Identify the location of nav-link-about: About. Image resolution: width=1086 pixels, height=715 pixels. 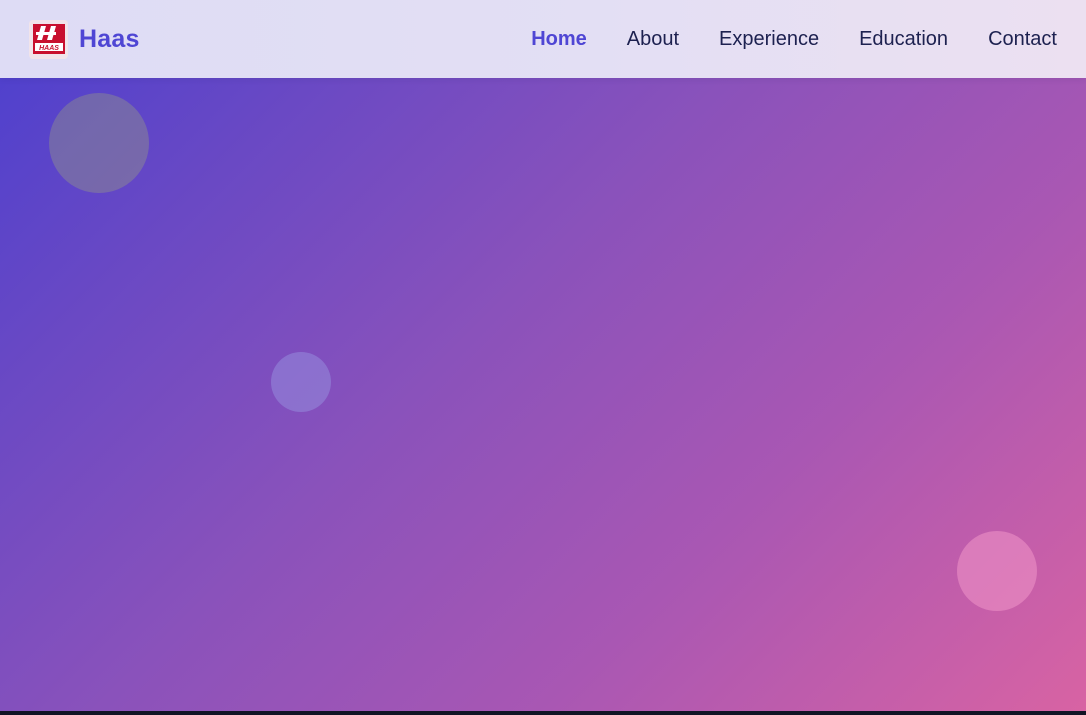
(653, 39).